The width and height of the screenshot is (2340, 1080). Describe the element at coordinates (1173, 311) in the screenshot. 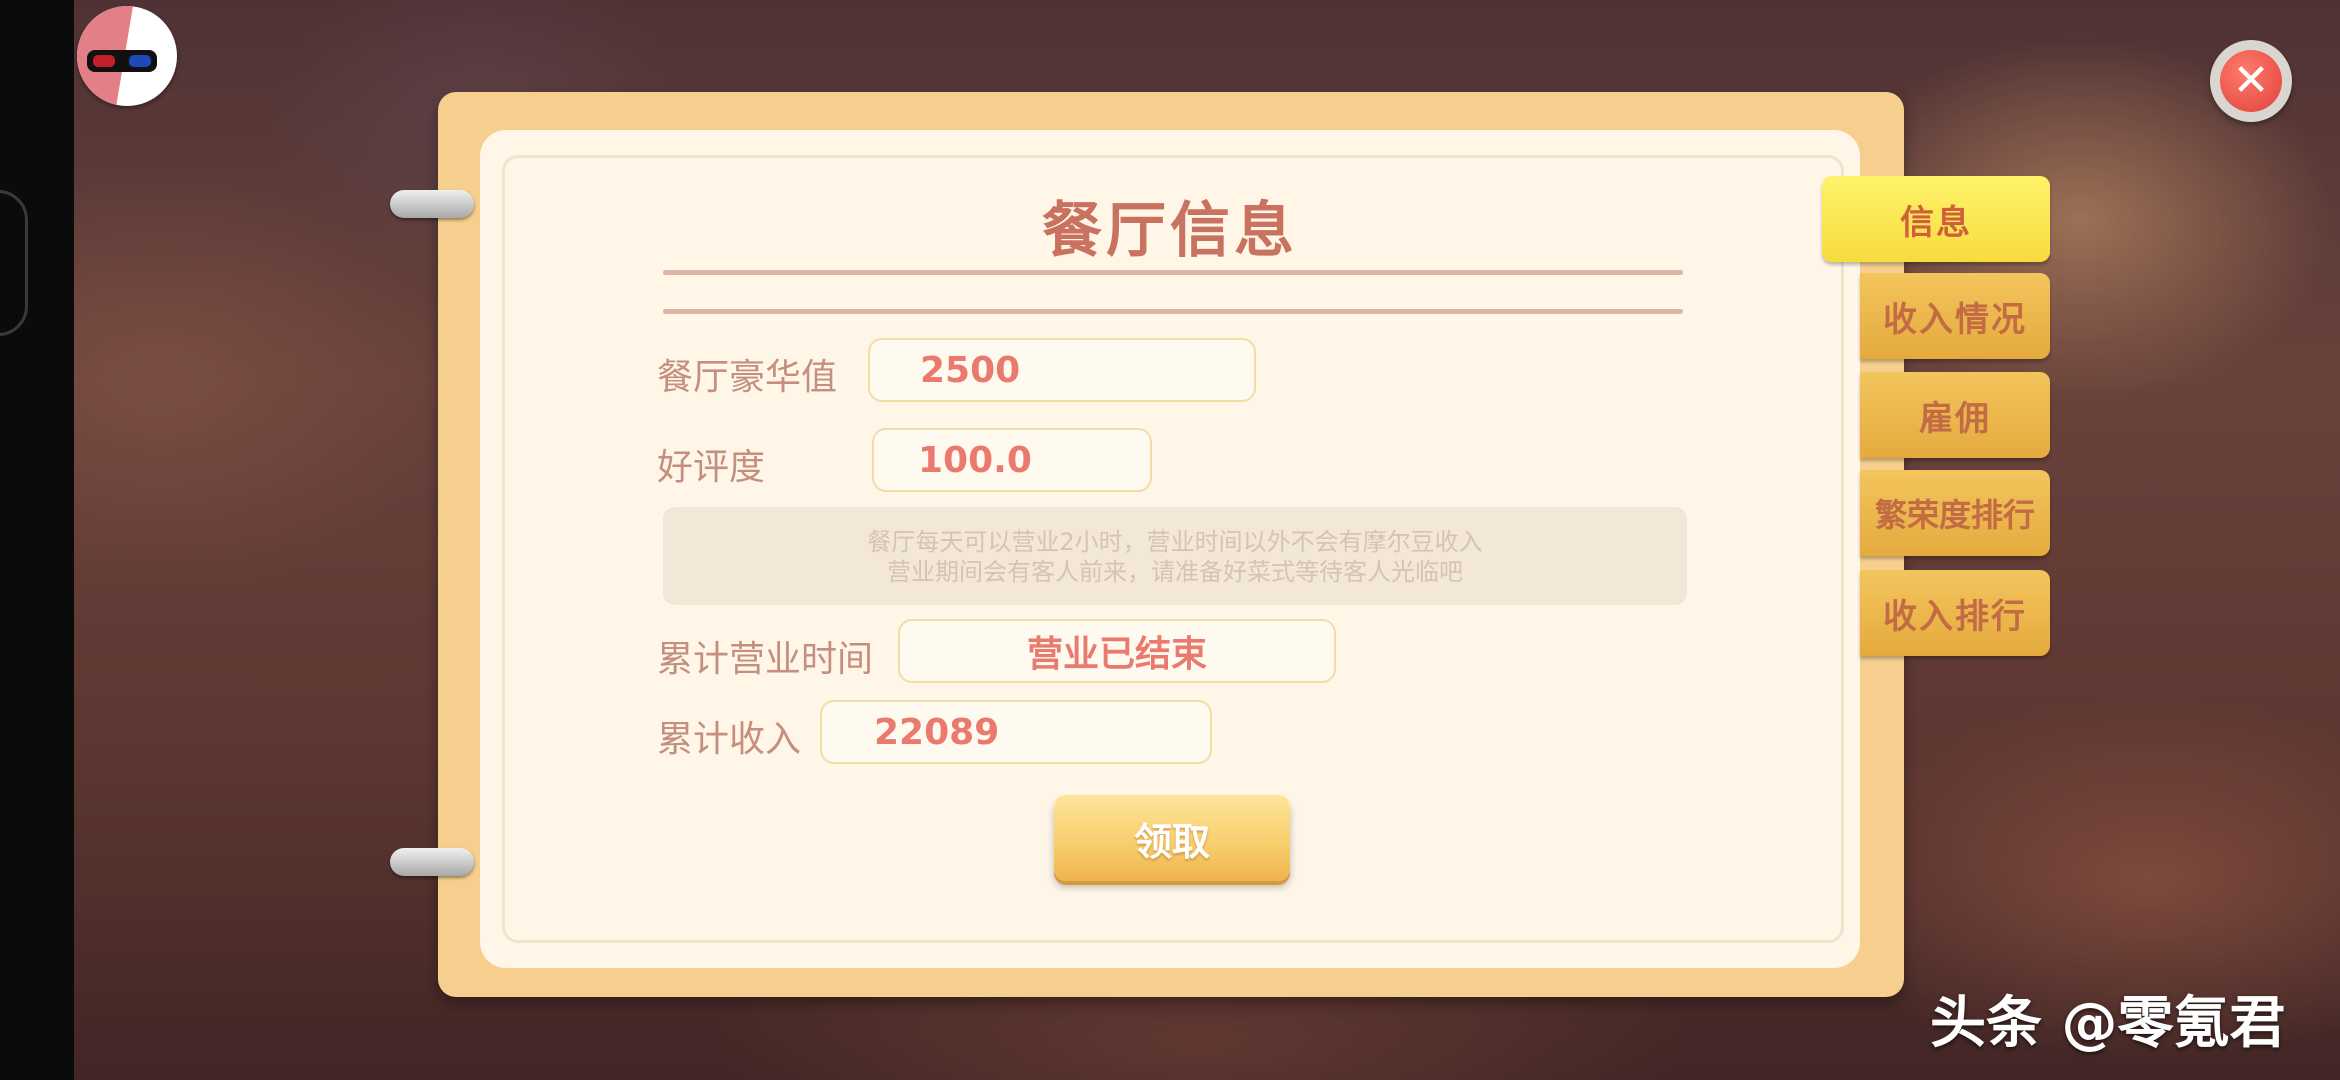

I see `title-divider-bottom` at that location.